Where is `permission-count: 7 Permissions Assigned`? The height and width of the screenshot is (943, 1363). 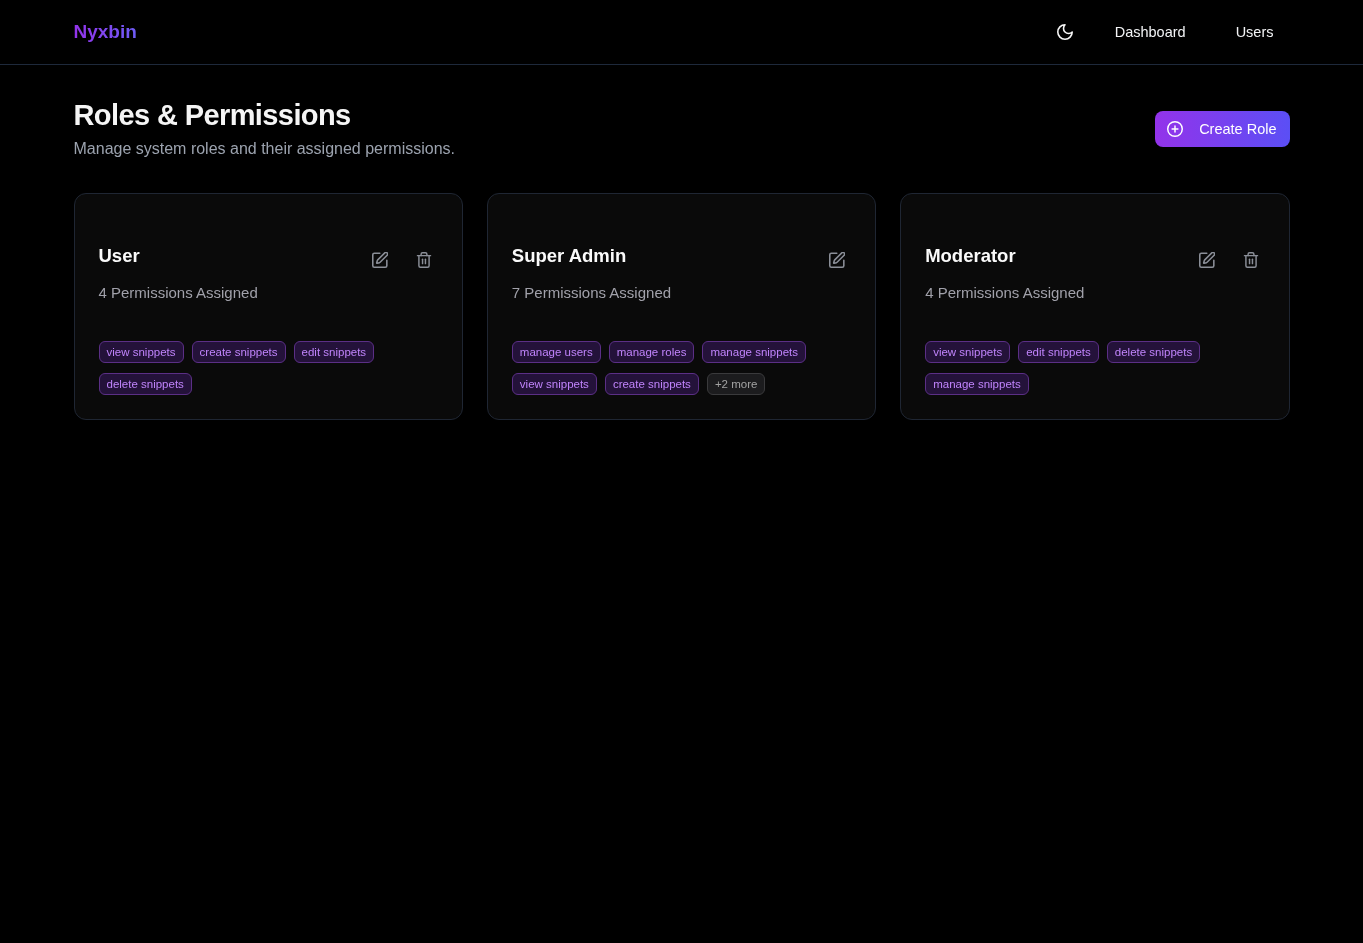 permission-count: 7 Permissions Assigned is located at coordinates (592, 293).